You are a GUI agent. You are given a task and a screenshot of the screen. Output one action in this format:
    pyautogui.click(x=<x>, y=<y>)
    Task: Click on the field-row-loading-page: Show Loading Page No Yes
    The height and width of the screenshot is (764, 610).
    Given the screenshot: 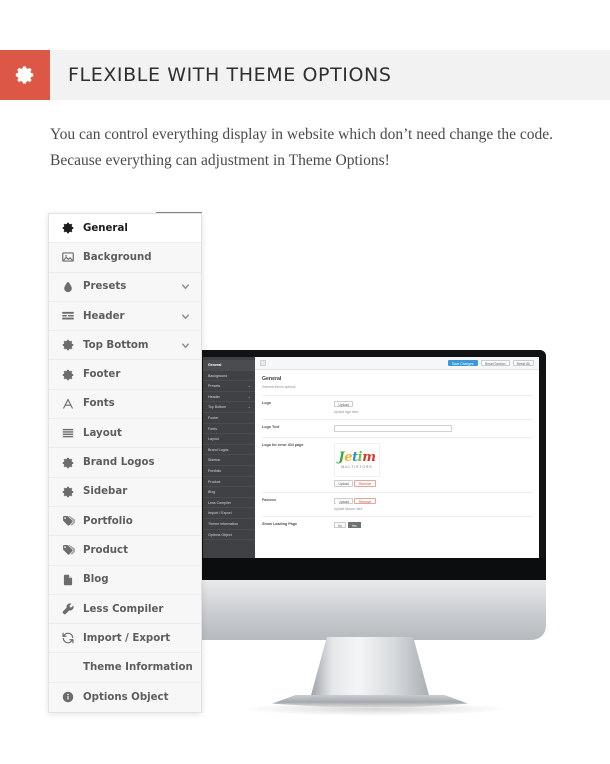 What is the action you would take?
    pyautogui.click(x=397, y=524)
    